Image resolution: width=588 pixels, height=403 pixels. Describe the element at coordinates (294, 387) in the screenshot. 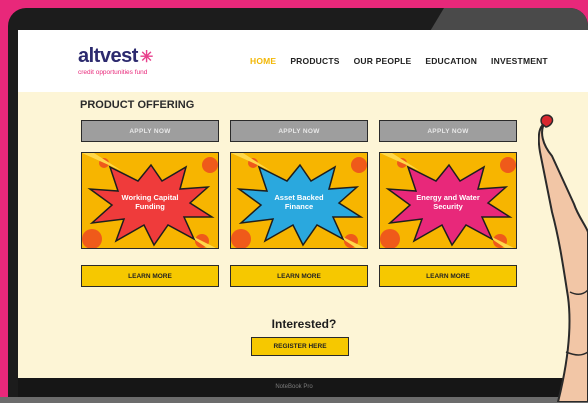

I see `device-brand-label: NoteBook Pro` at that location.